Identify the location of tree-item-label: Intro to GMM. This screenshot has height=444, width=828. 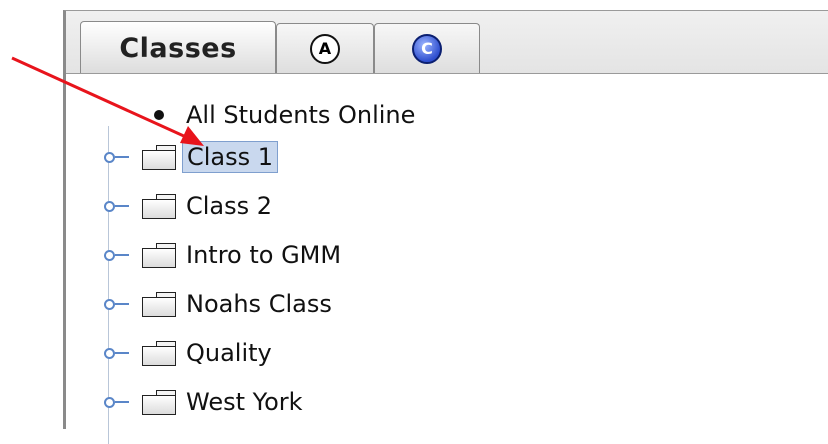
(264, 255).